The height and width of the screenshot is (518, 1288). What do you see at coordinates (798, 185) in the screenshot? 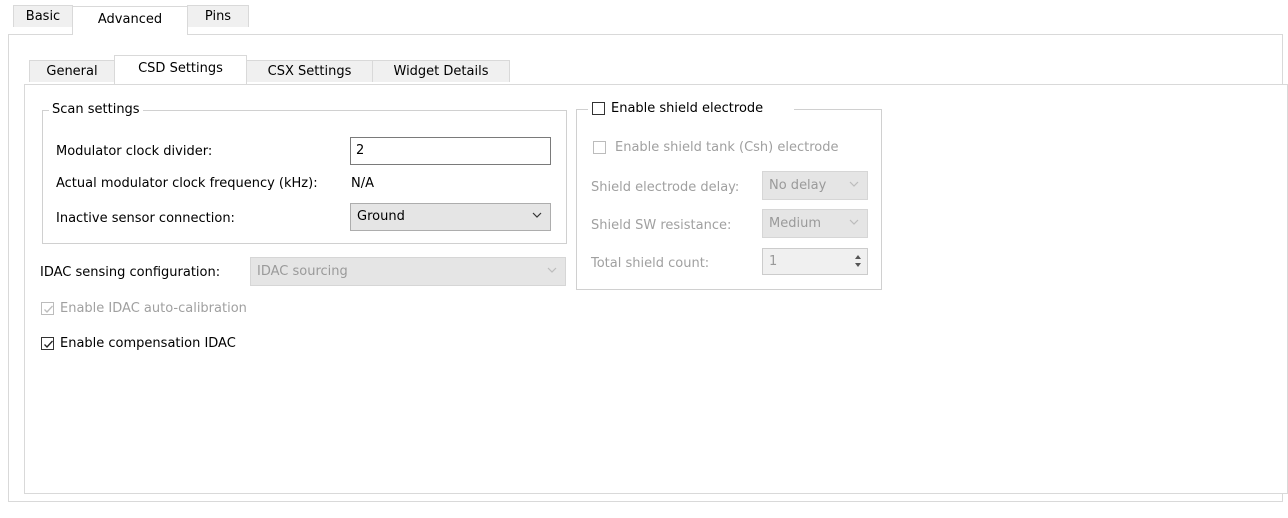
I see `shield-delay-value: No delay` at bounding box center [798, 185].